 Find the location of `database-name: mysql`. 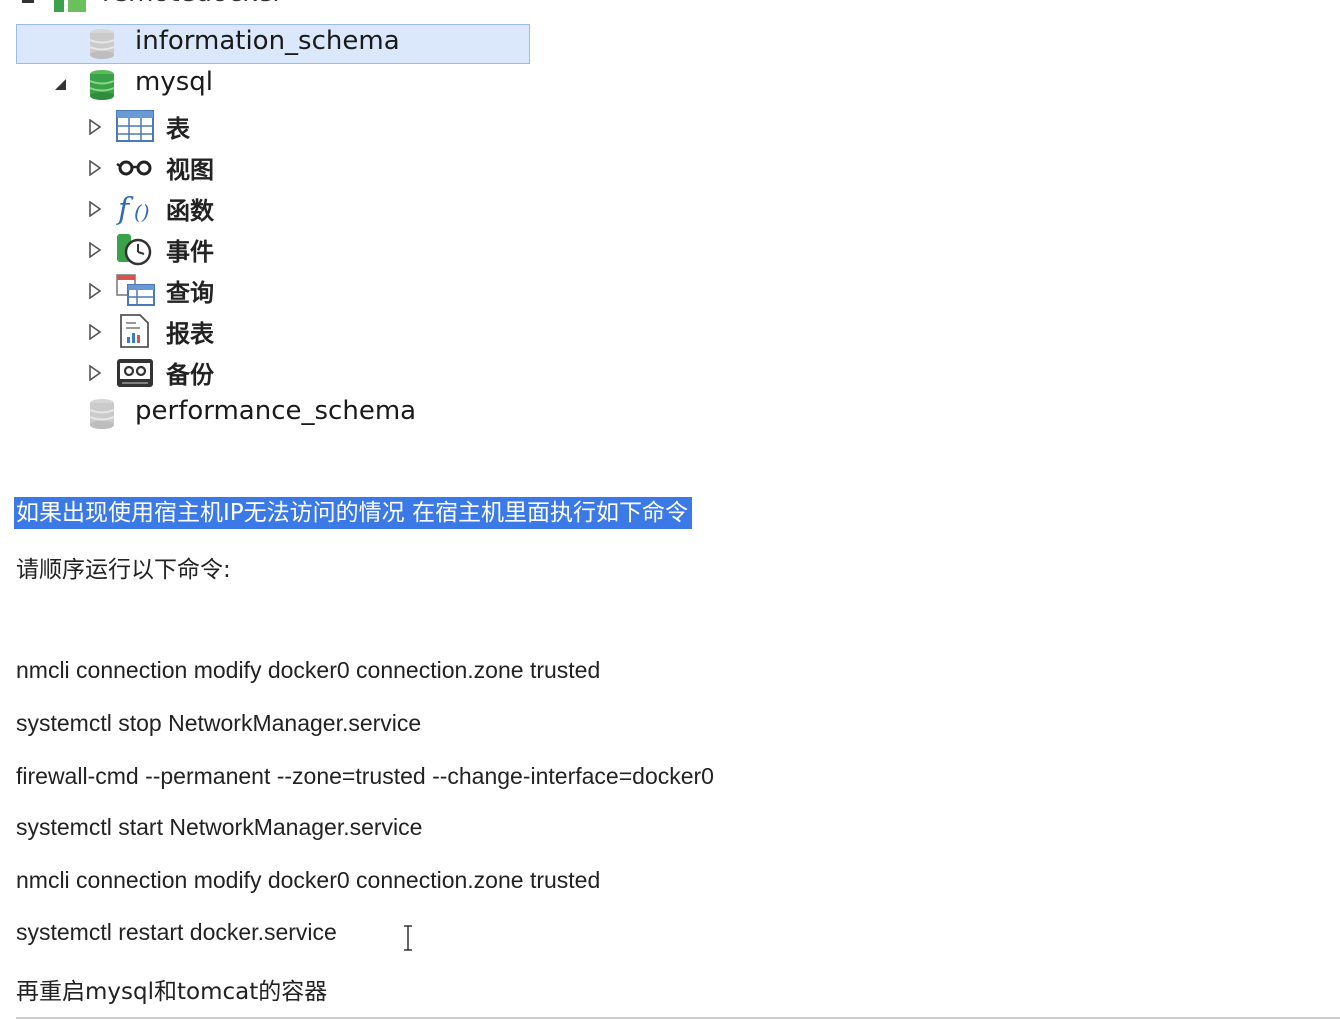

database-name: mysql is located at coordinates (174, 82).